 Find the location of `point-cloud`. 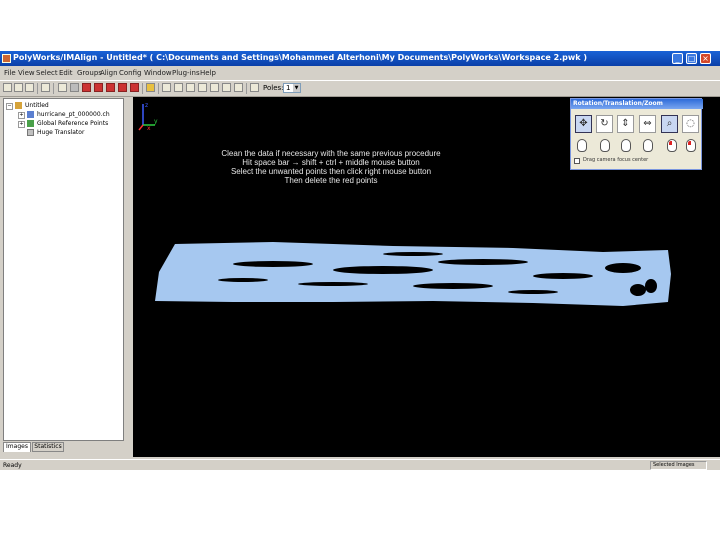

point-cloud is located at coordinates (413, 276).